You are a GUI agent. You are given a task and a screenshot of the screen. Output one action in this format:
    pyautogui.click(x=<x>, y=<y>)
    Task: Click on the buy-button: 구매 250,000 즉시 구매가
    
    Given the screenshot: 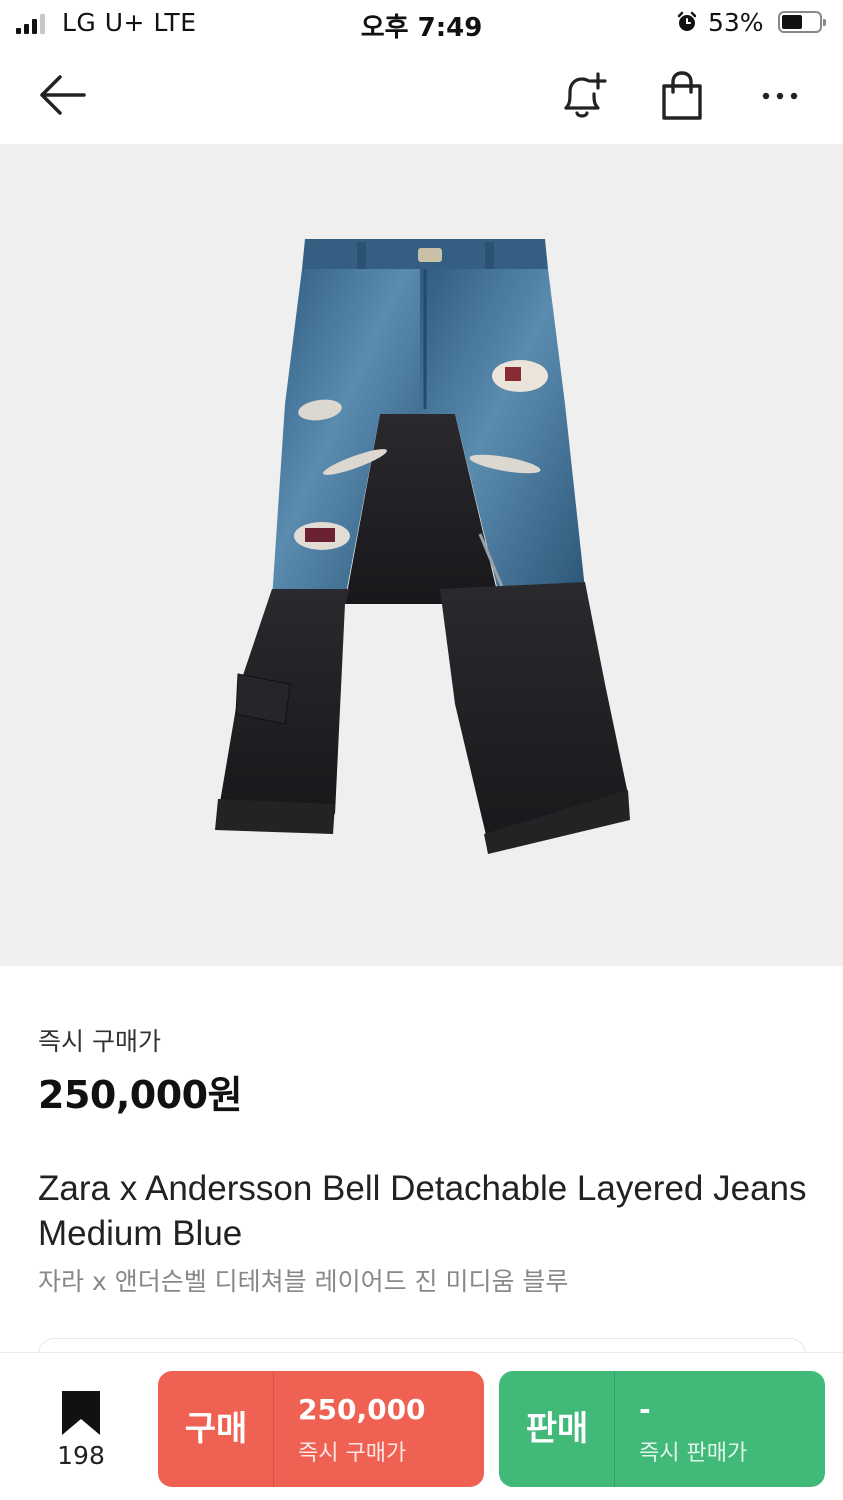 What is the action you would take?
    pyautogui.click(x=321, y=1429)
    